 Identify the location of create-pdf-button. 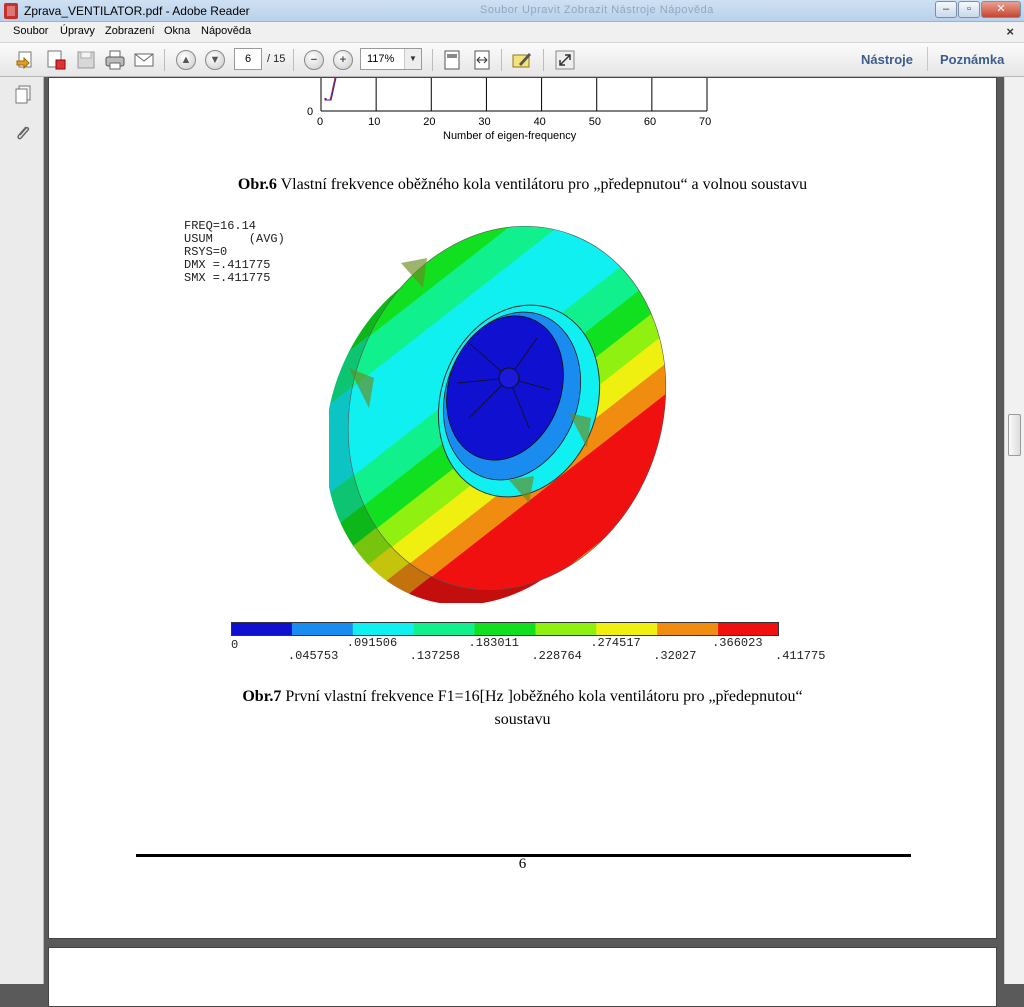
(56, 60).